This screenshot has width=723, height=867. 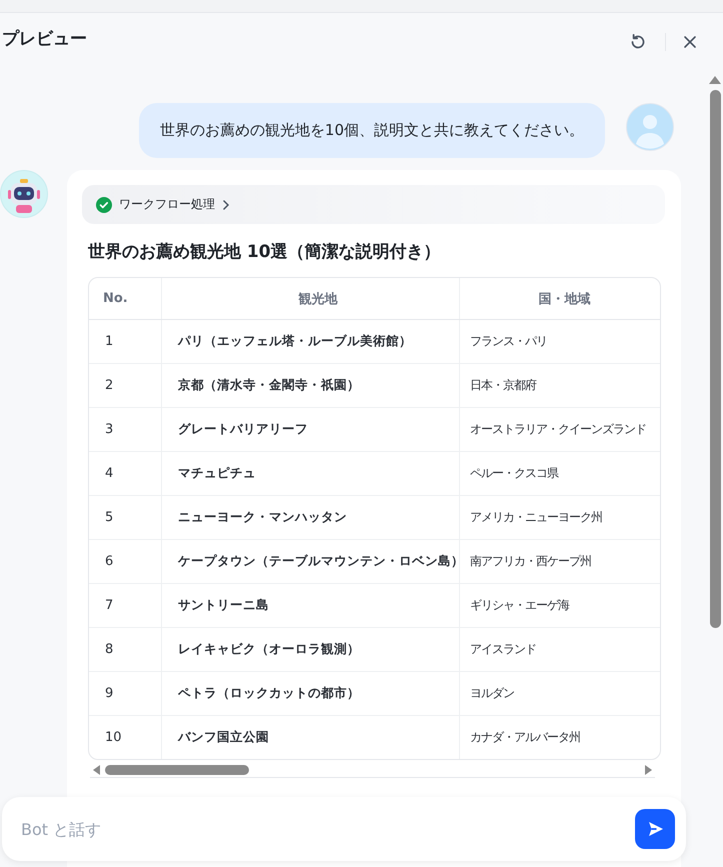 I want to click on table-cell: フランス・パリ, so click(x=560, y=342).